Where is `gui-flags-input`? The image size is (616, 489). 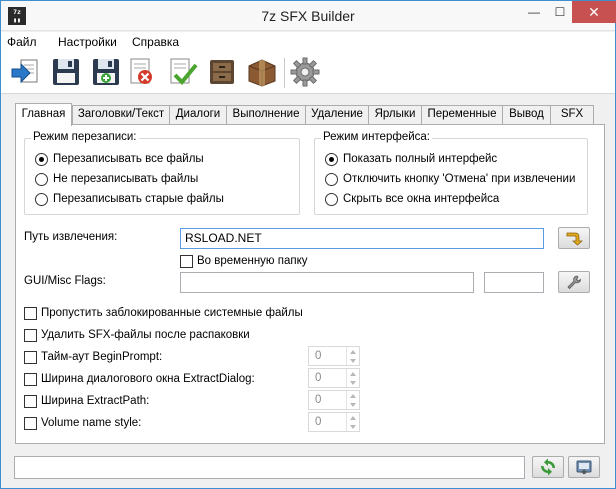 gui-flags-input is located at coordinates (327, 282).